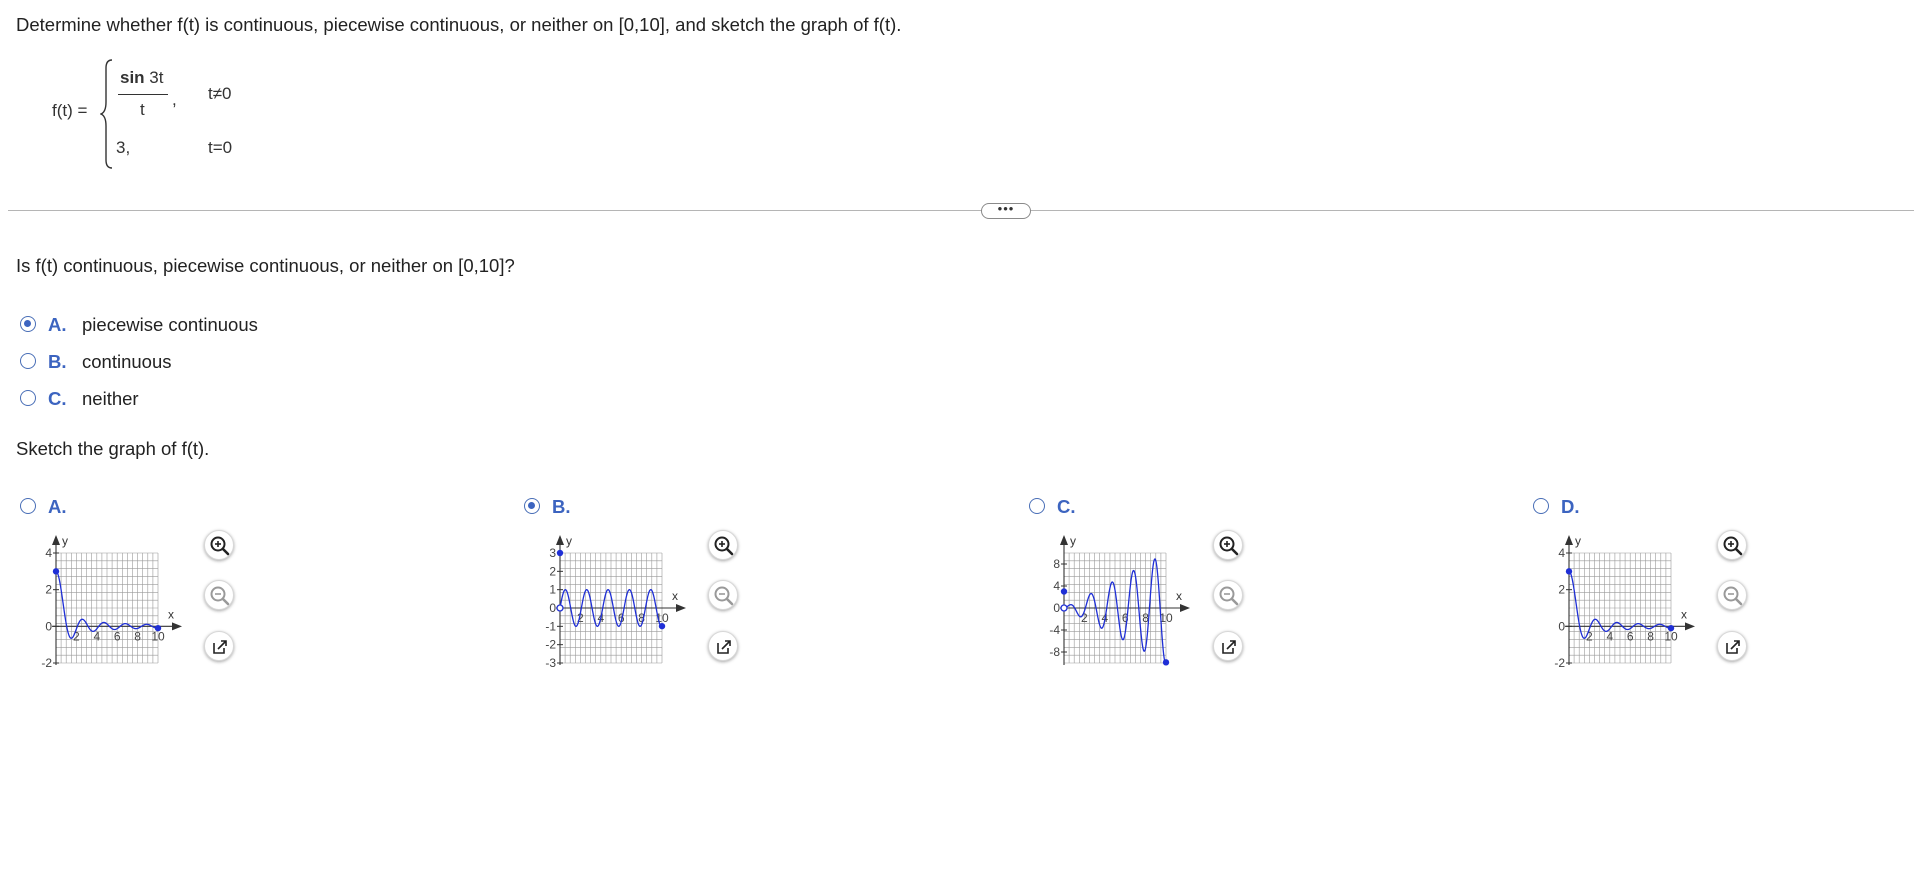 This screenshot has height=883, width=1914. I want to click on fraction-bar, so click(143, 94).